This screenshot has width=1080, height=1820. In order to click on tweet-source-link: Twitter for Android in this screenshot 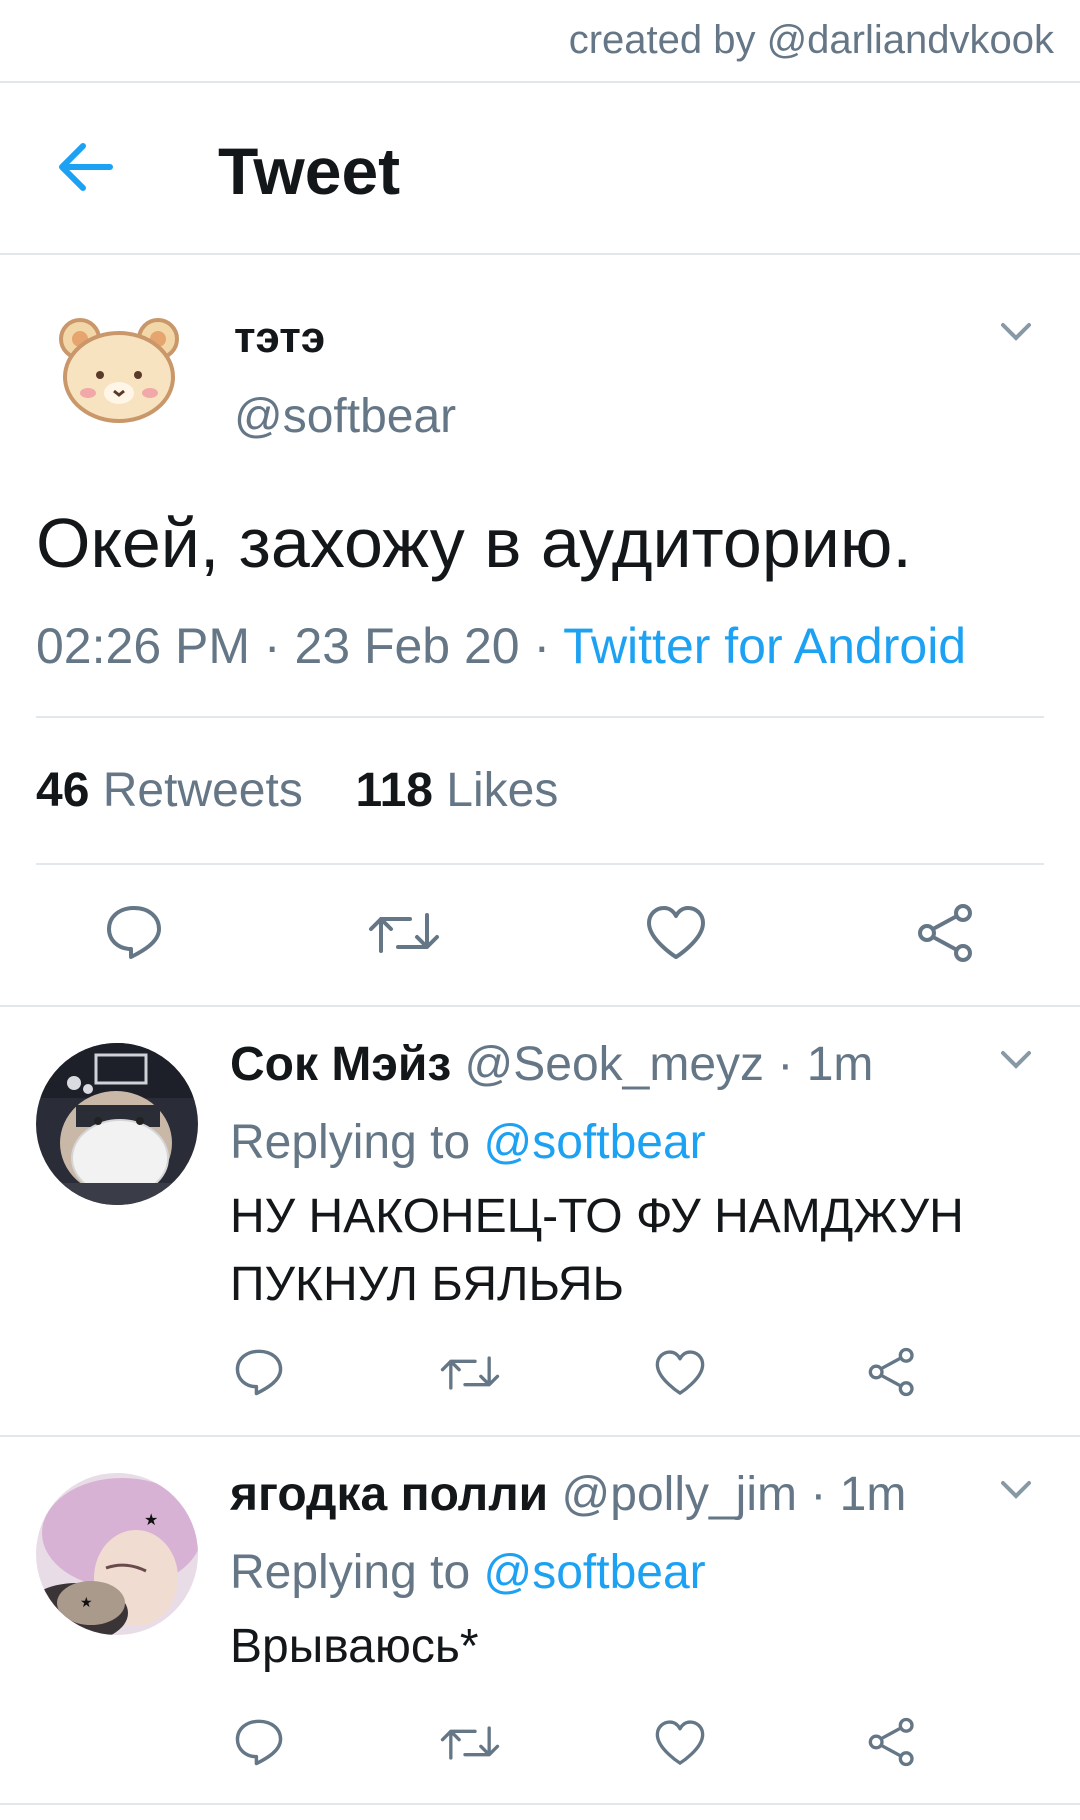, I will do `click(764, 646)`.